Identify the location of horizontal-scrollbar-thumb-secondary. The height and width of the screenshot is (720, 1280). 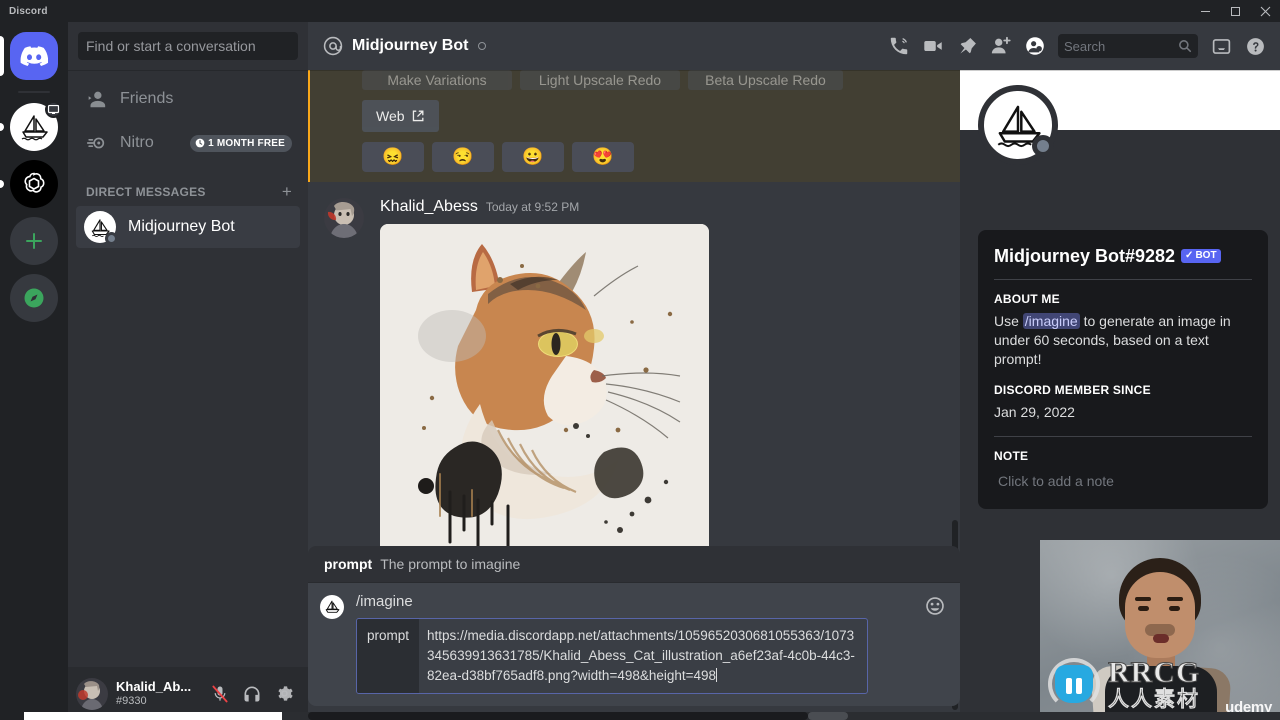
(828, 716).